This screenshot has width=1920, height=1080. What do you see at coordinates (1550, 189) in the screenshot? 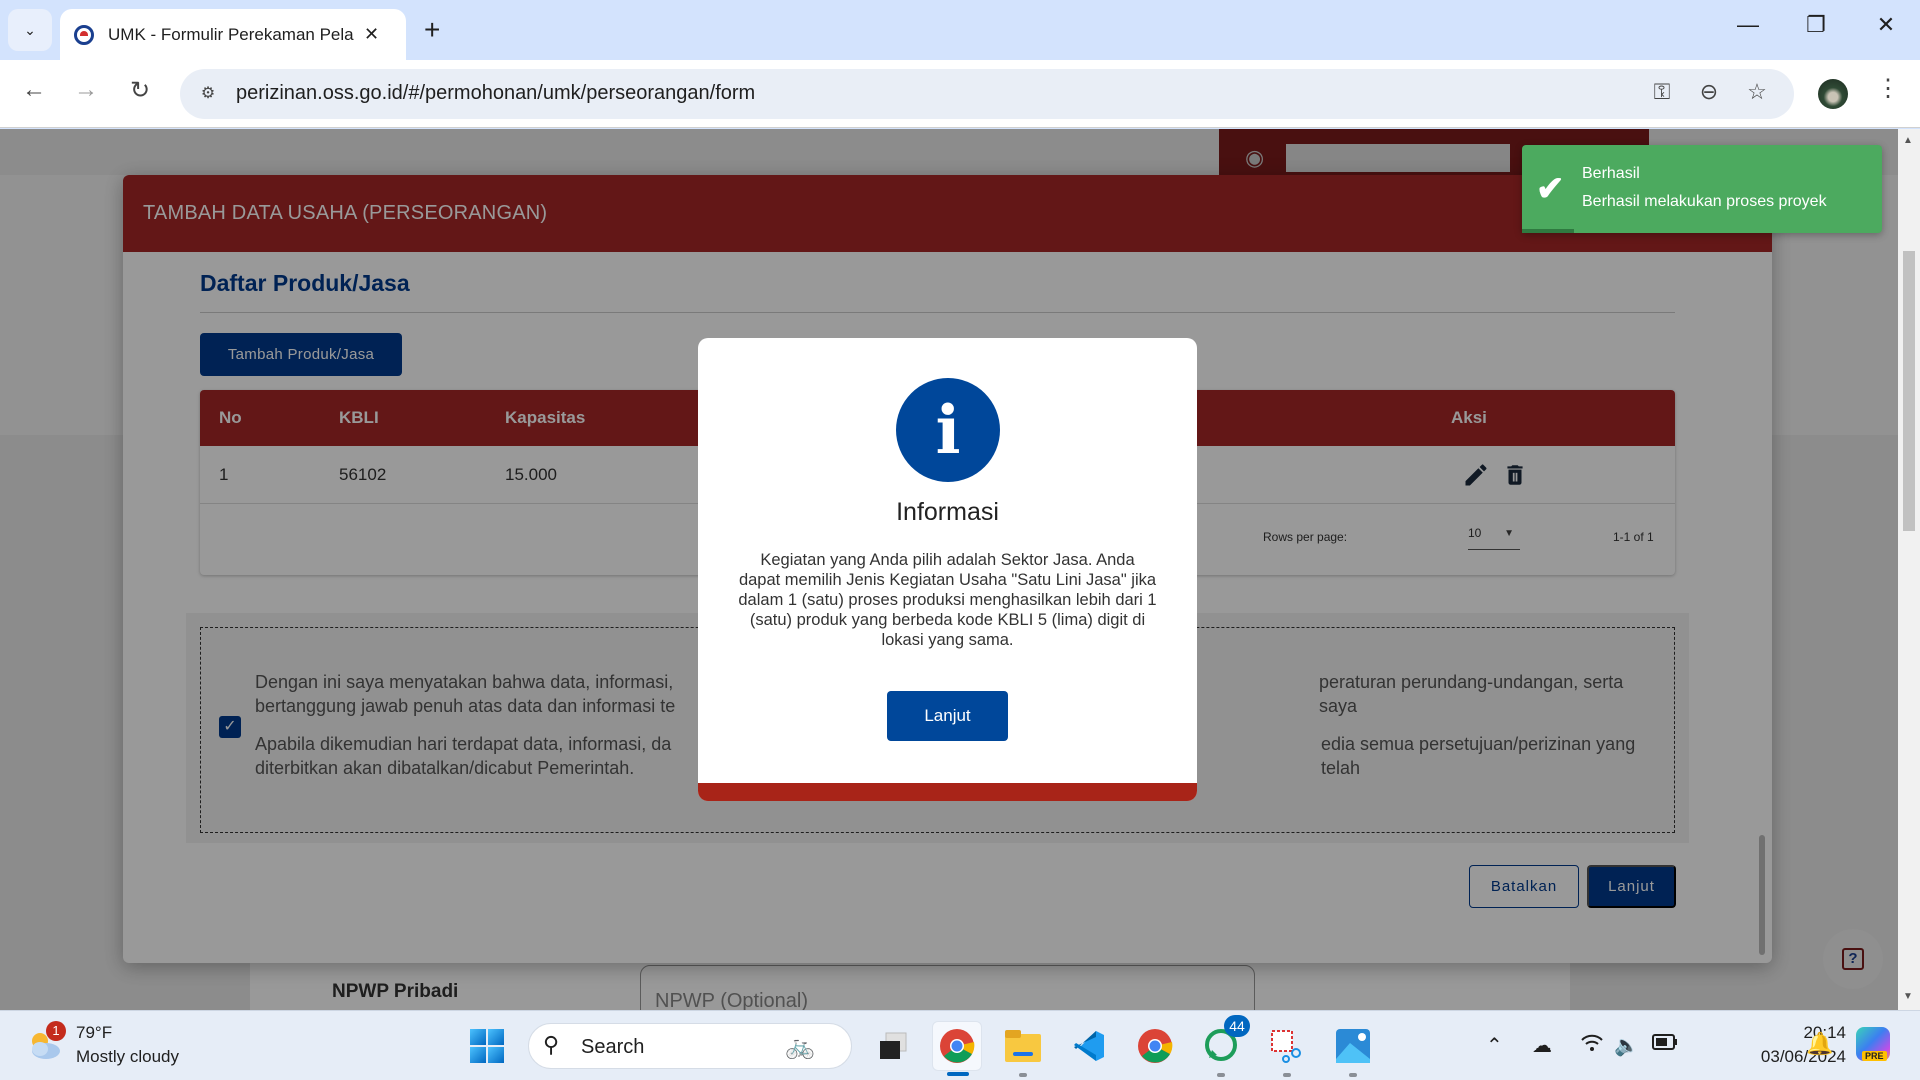
I see `check-icon: ✔` at bounding box center [1550, 189].